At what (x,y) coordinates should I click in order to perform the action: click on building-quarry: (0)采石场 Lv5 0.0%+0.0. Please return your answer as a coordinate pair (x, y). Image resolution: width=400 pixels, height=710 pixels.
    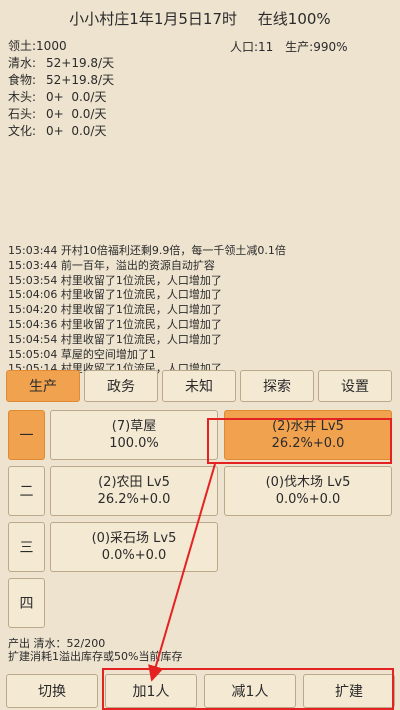
    Looking at the image, I should click on (134, 547).